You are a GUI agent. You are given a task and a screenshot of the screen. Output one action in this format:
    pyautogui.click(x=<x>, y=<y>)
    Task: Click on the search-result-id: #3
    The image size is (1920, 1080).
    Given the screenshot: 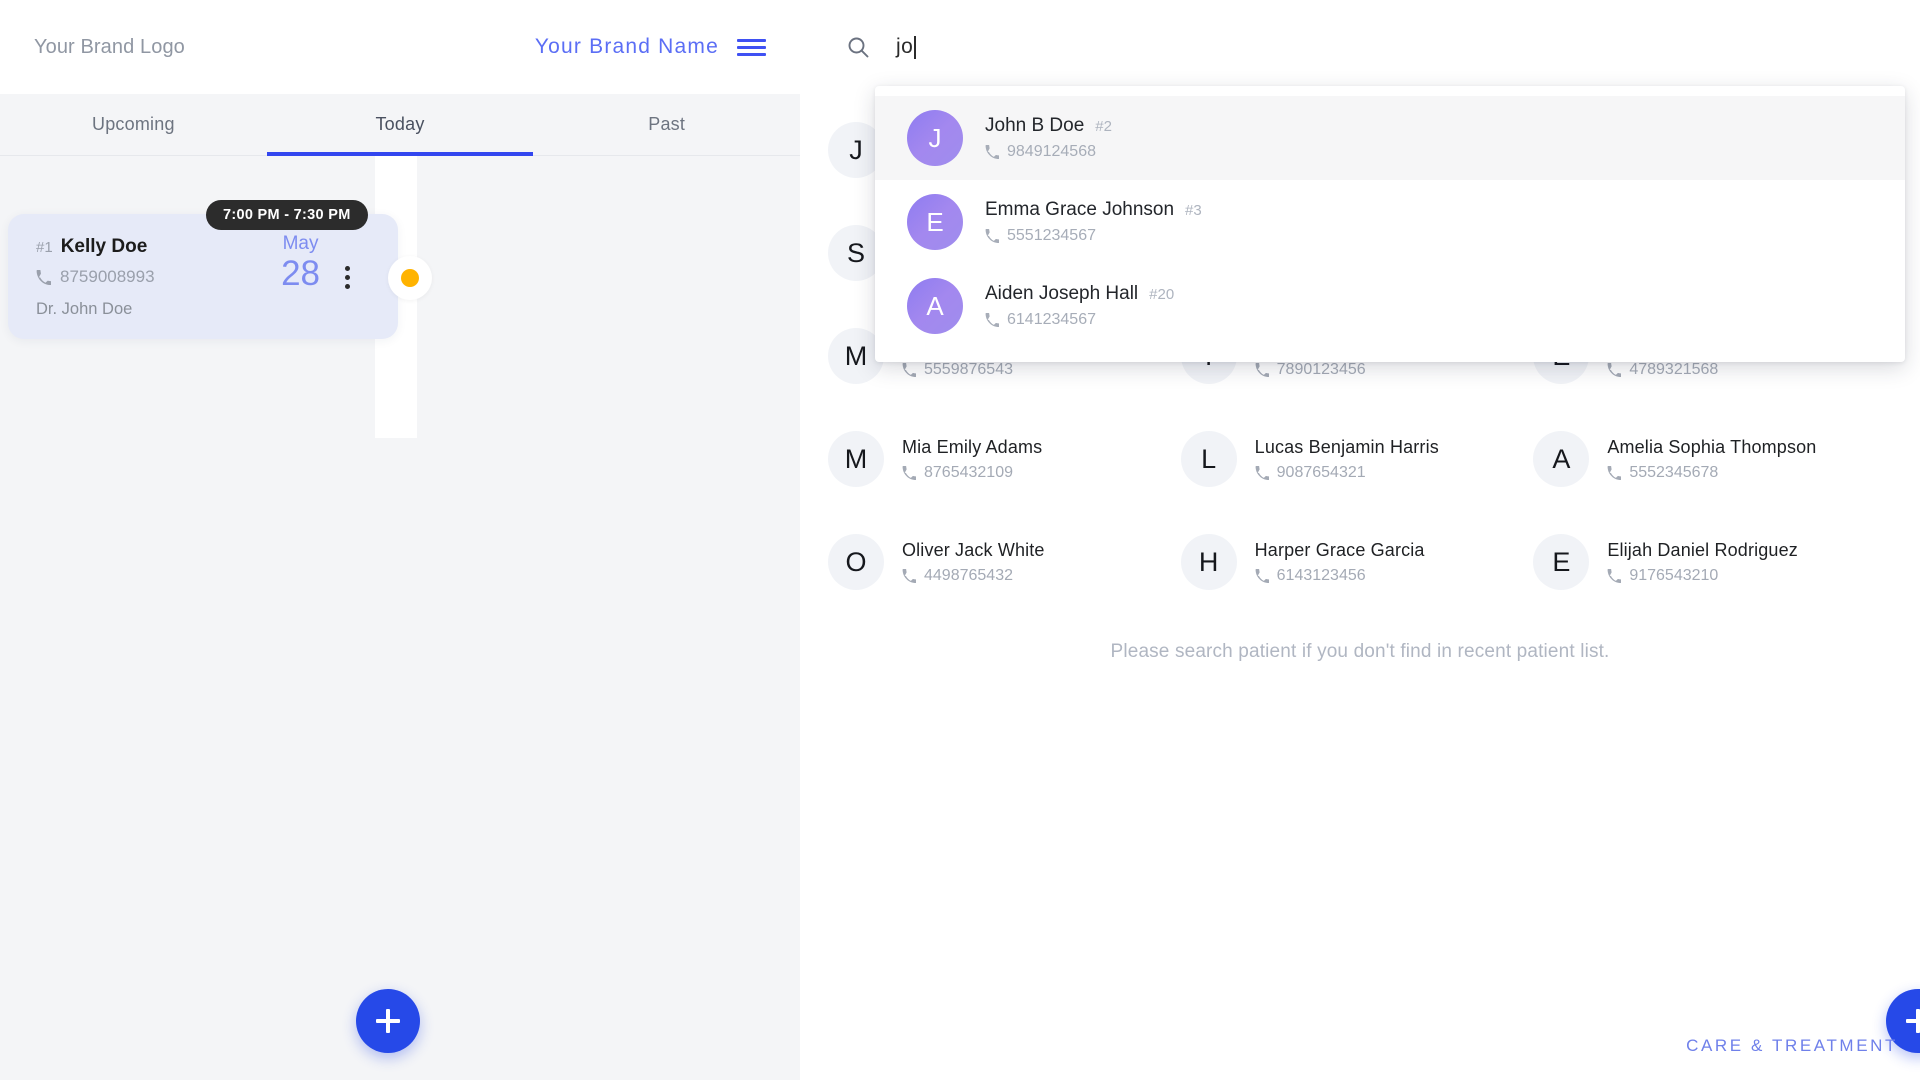 What is the action you would take?
    pyautogui.click(x=1193, y=210)
    